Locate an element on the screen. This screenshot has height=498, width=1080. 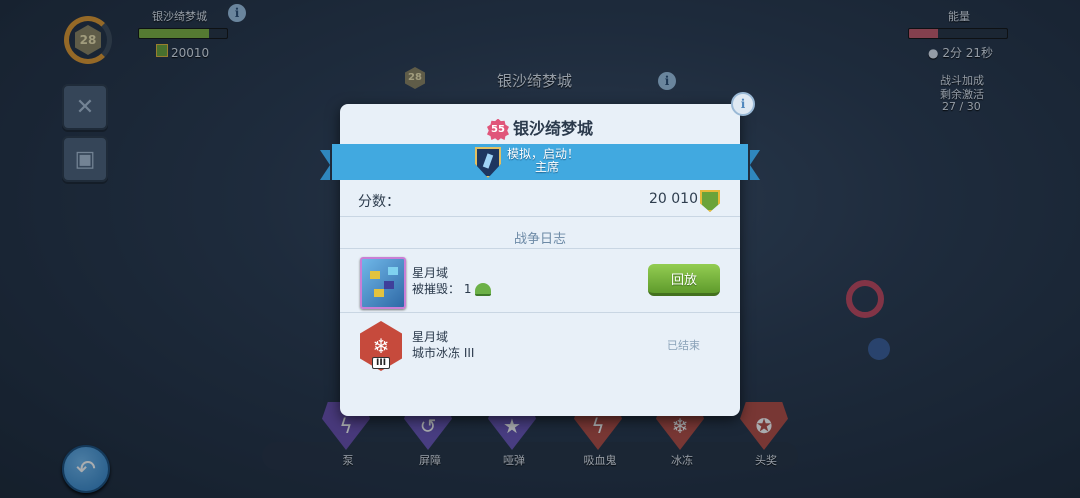
entry-text: 星月域 被摧毁： 1 is located at coordinates (452, 281).